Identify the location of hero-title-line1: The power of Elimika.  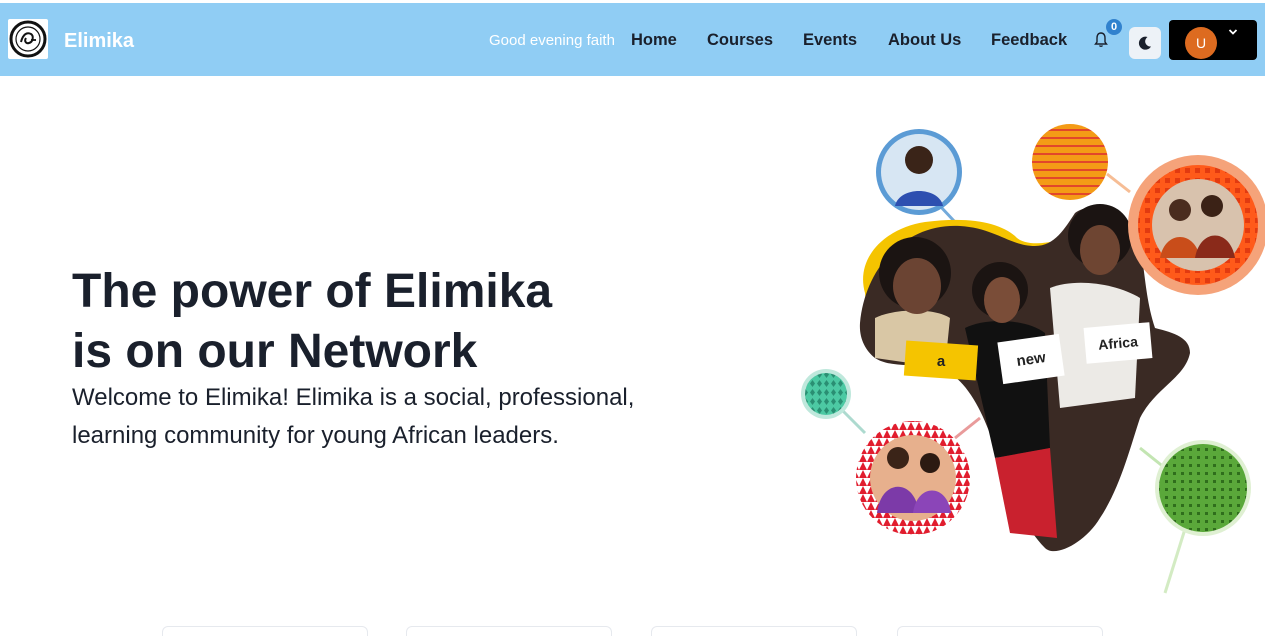
(312, 291).